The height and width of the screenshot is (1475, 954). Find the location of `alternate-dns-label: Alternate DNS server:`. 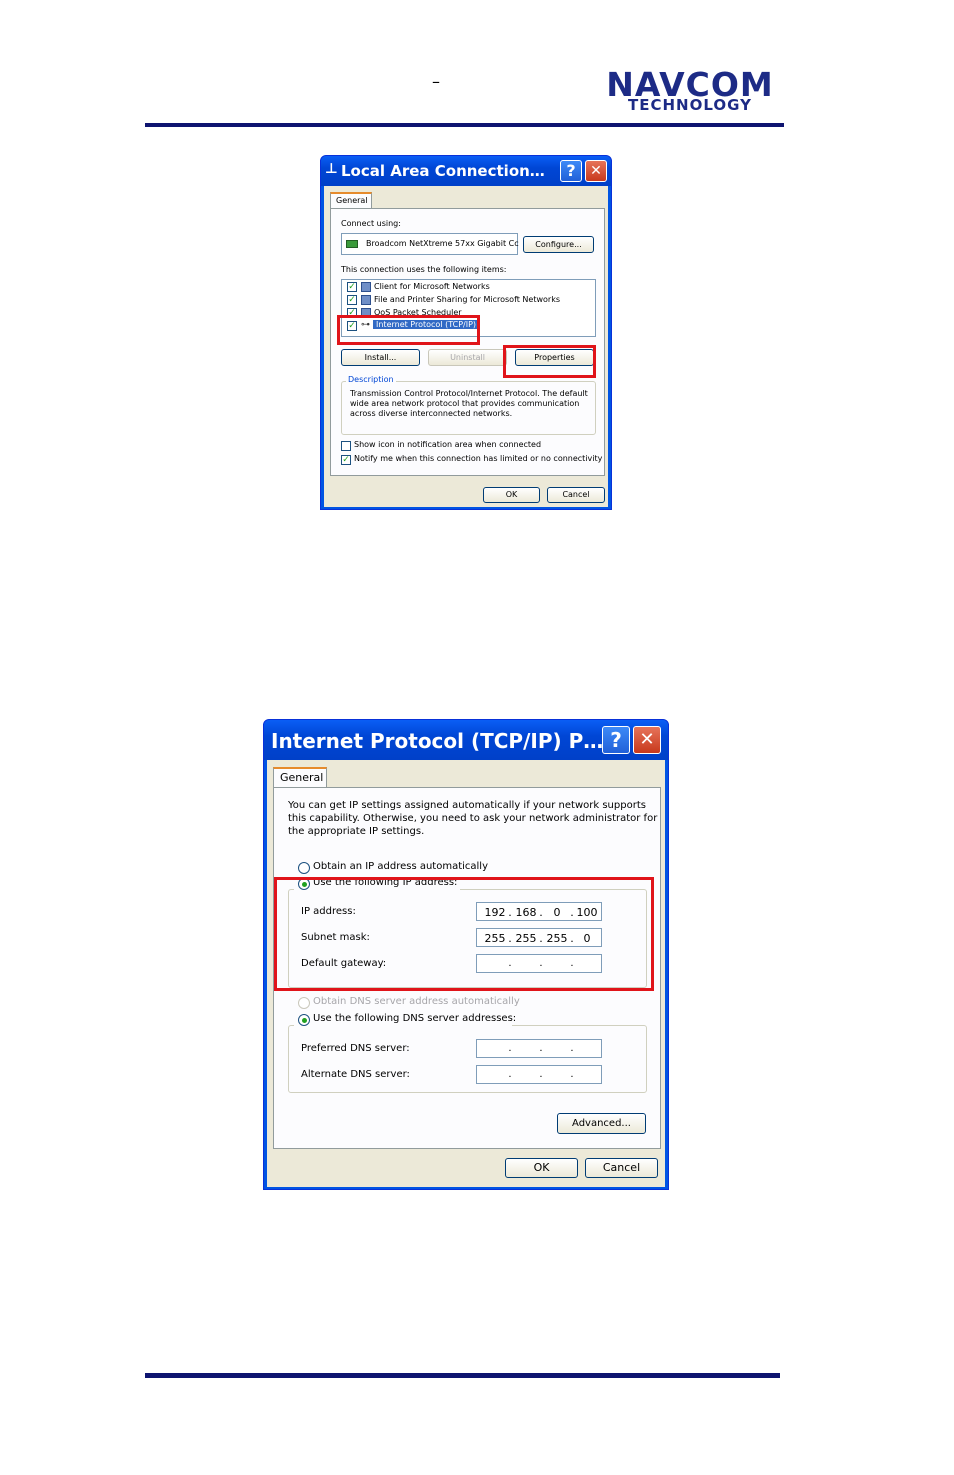

alternate-dns-label: Alternate DNS server: is located at coordinates (355, 1074).